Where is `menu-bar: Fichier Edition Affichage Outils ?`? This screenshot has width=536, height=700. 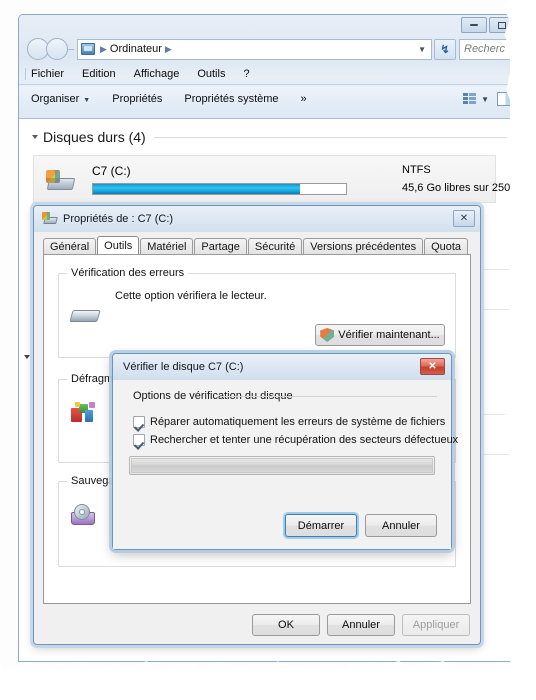 menu-bar: Fichier Edition Affichage Outils ? is located at coordinates (269, 74).